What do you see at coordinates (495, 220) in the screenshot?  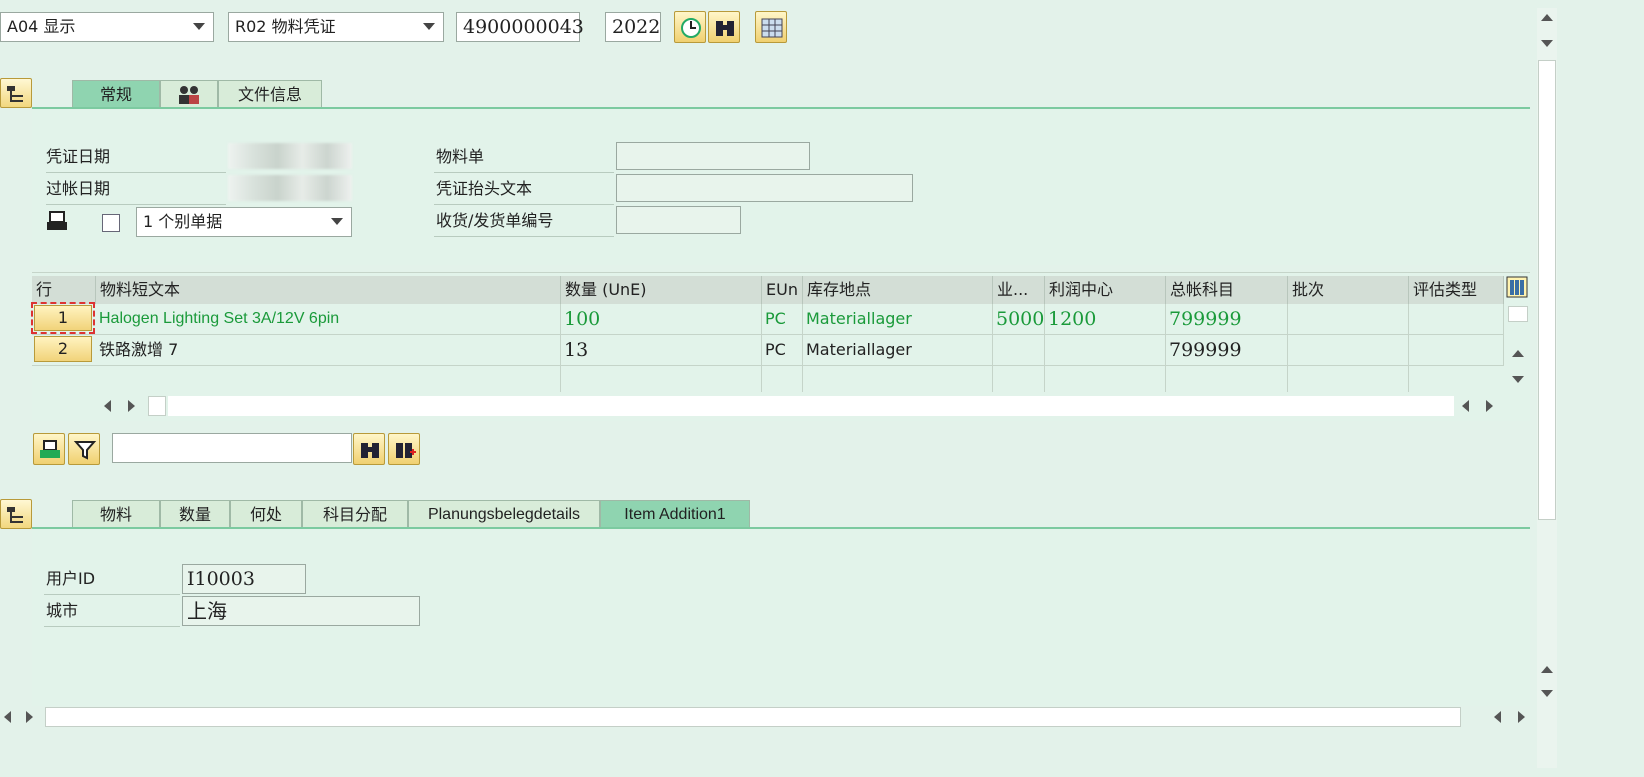 I see `delivery-note-label: 收货/发货单编号` at bounding box center [495, 220].